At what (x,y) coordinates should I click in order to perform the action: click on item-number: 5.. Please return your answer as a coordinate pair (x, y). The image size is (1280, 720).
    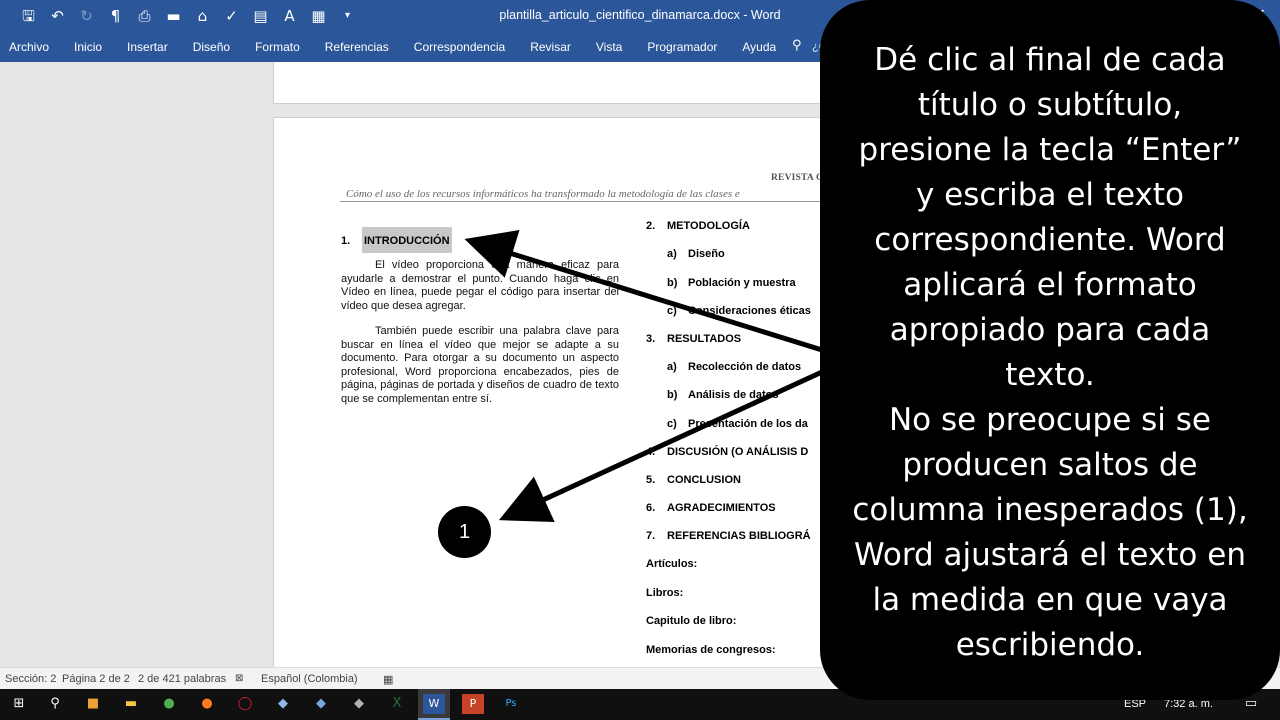
    Looking at the image, I should click on (651, 480).